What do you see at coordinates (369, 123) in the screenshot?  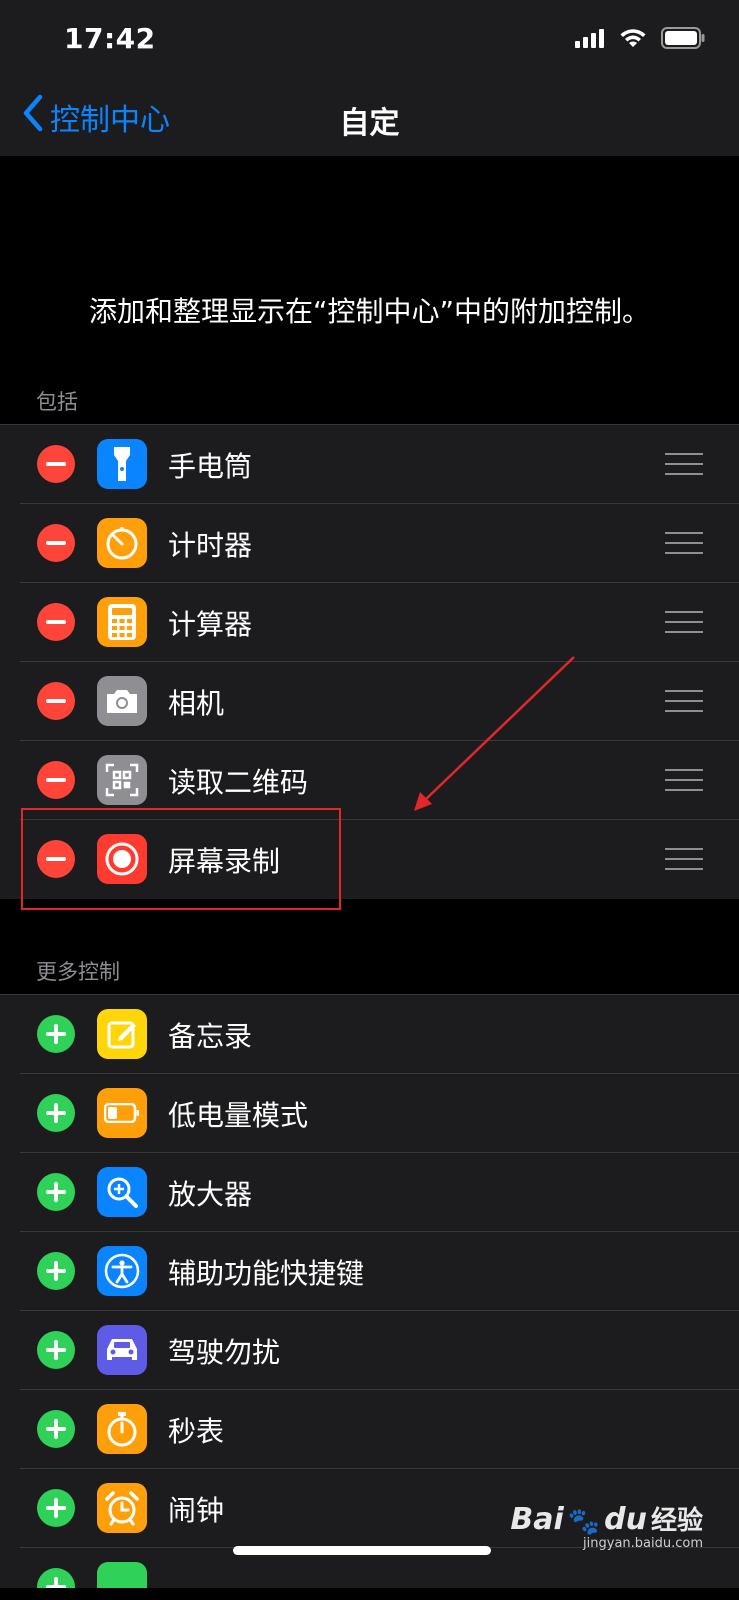 I see `page-title: 自定` at bounding box center [369, 123].